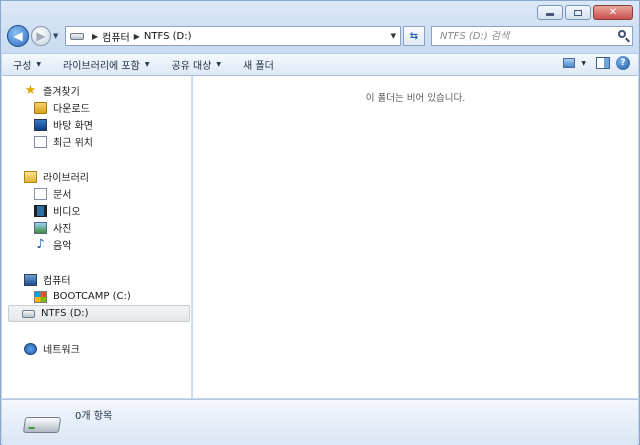 Image resolution: width=640 pixels, height=445 pixels. I want to click on back-arrow-icon: ◀, so click(18, 36).